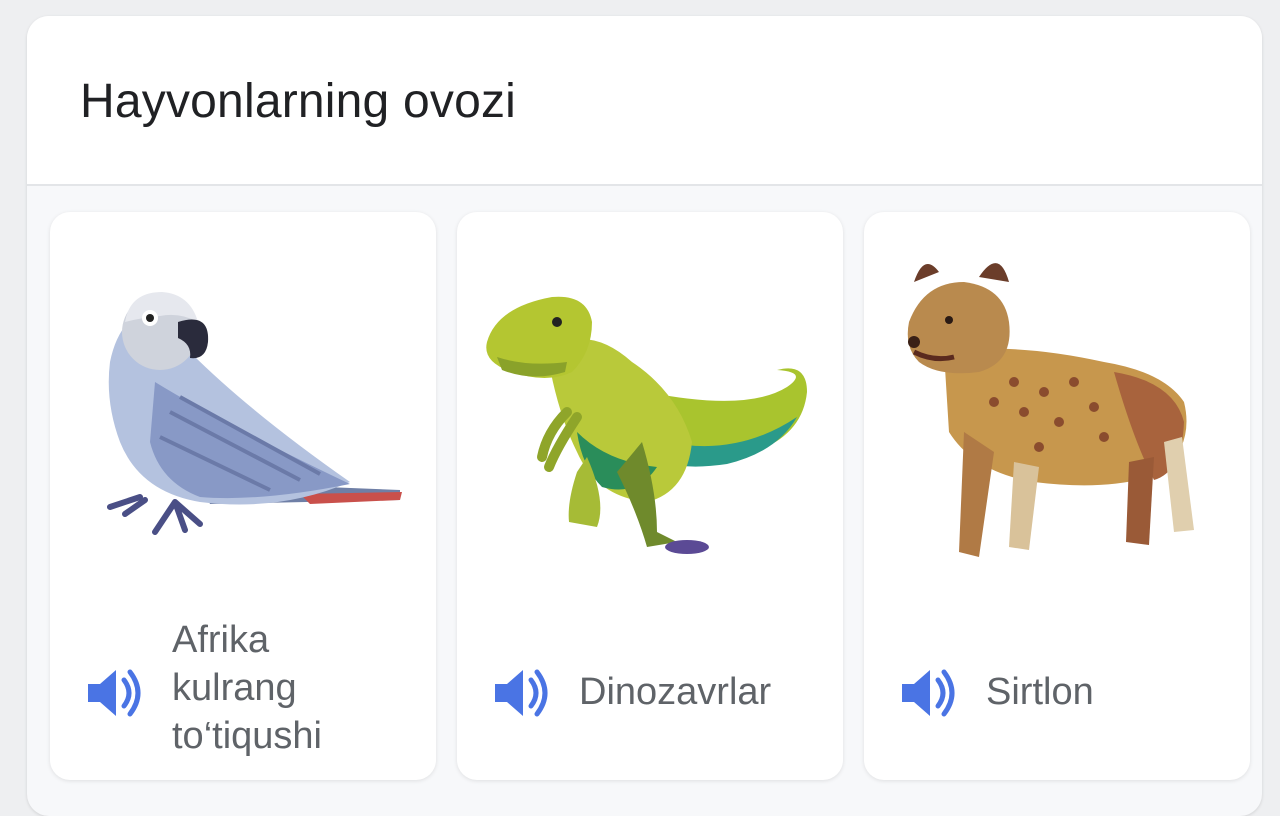  What do you see at coordinates (675, 692) in the screenshot?
I see `animal-name-label: Dinozavrlar` at bounding box center [675, 692].